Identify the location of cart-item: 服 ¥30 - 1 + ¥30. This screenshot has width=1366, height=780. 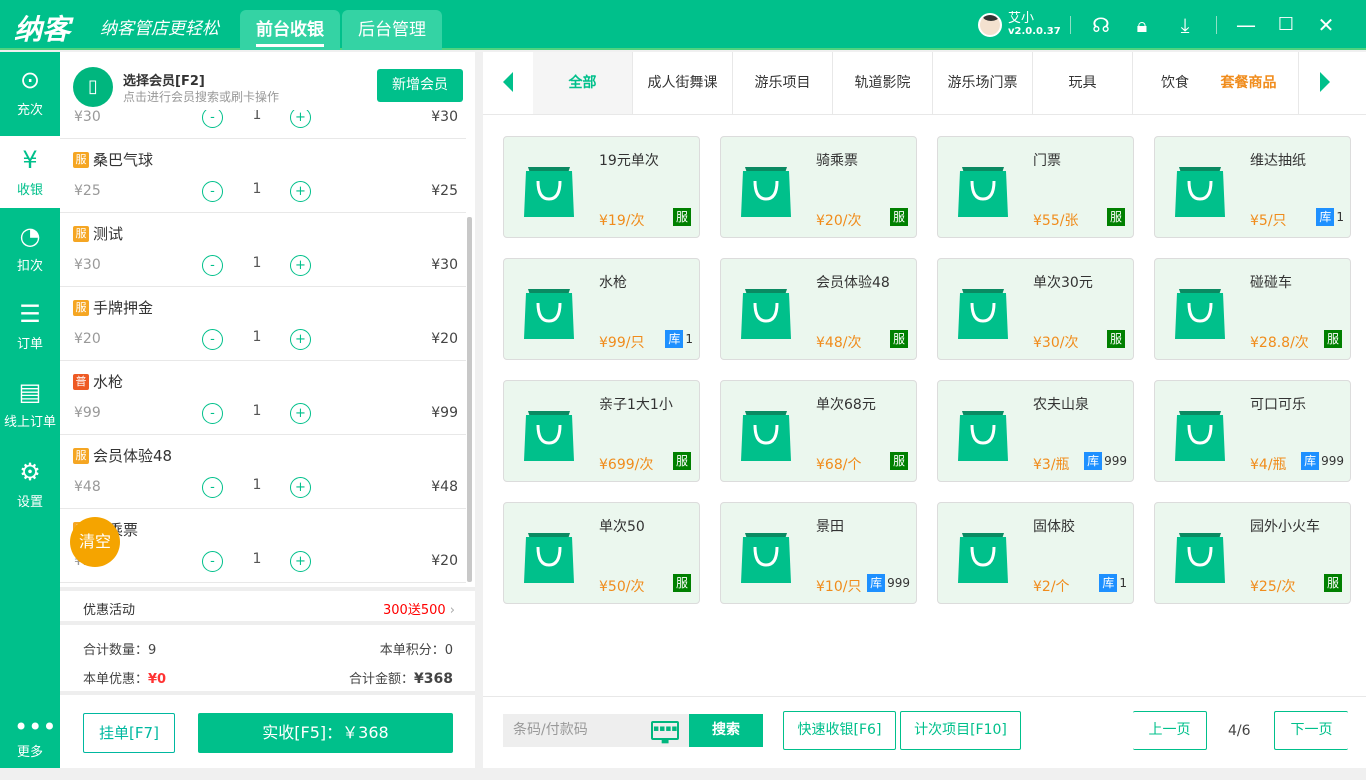
(263, 124).